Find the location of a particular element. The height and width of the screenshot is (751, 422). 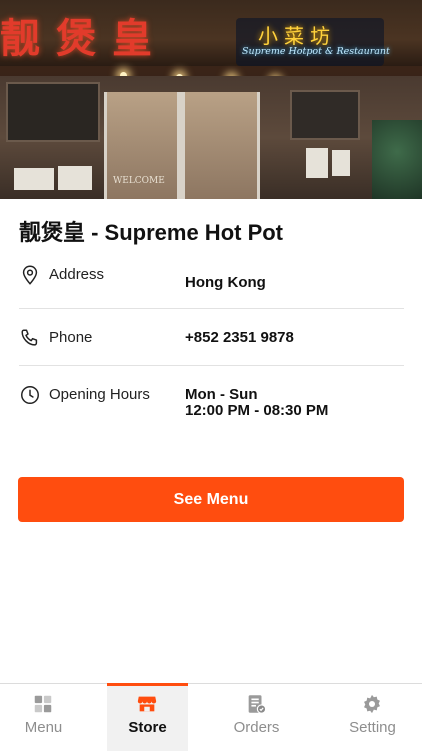

bottom-tab-bar: Menu Store Orders Setting is located at coordinates (211, 717).